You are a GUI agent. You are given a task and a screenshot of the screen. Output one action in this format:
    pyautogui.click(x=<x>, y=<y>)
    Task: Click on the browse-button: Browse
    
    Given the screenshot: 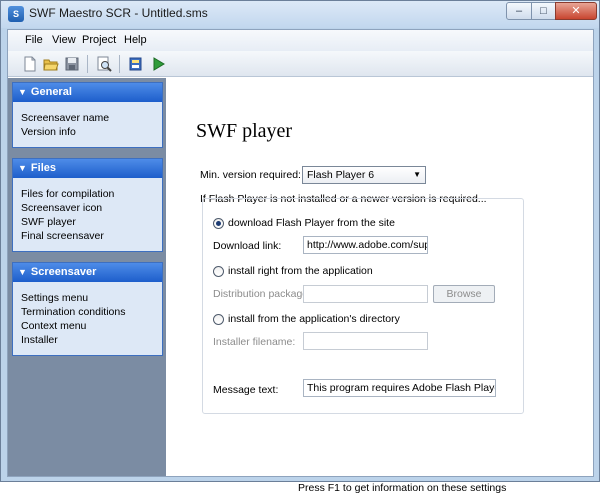 What is the action you would take?
    pyautogui.click(x=464, y=294)
    